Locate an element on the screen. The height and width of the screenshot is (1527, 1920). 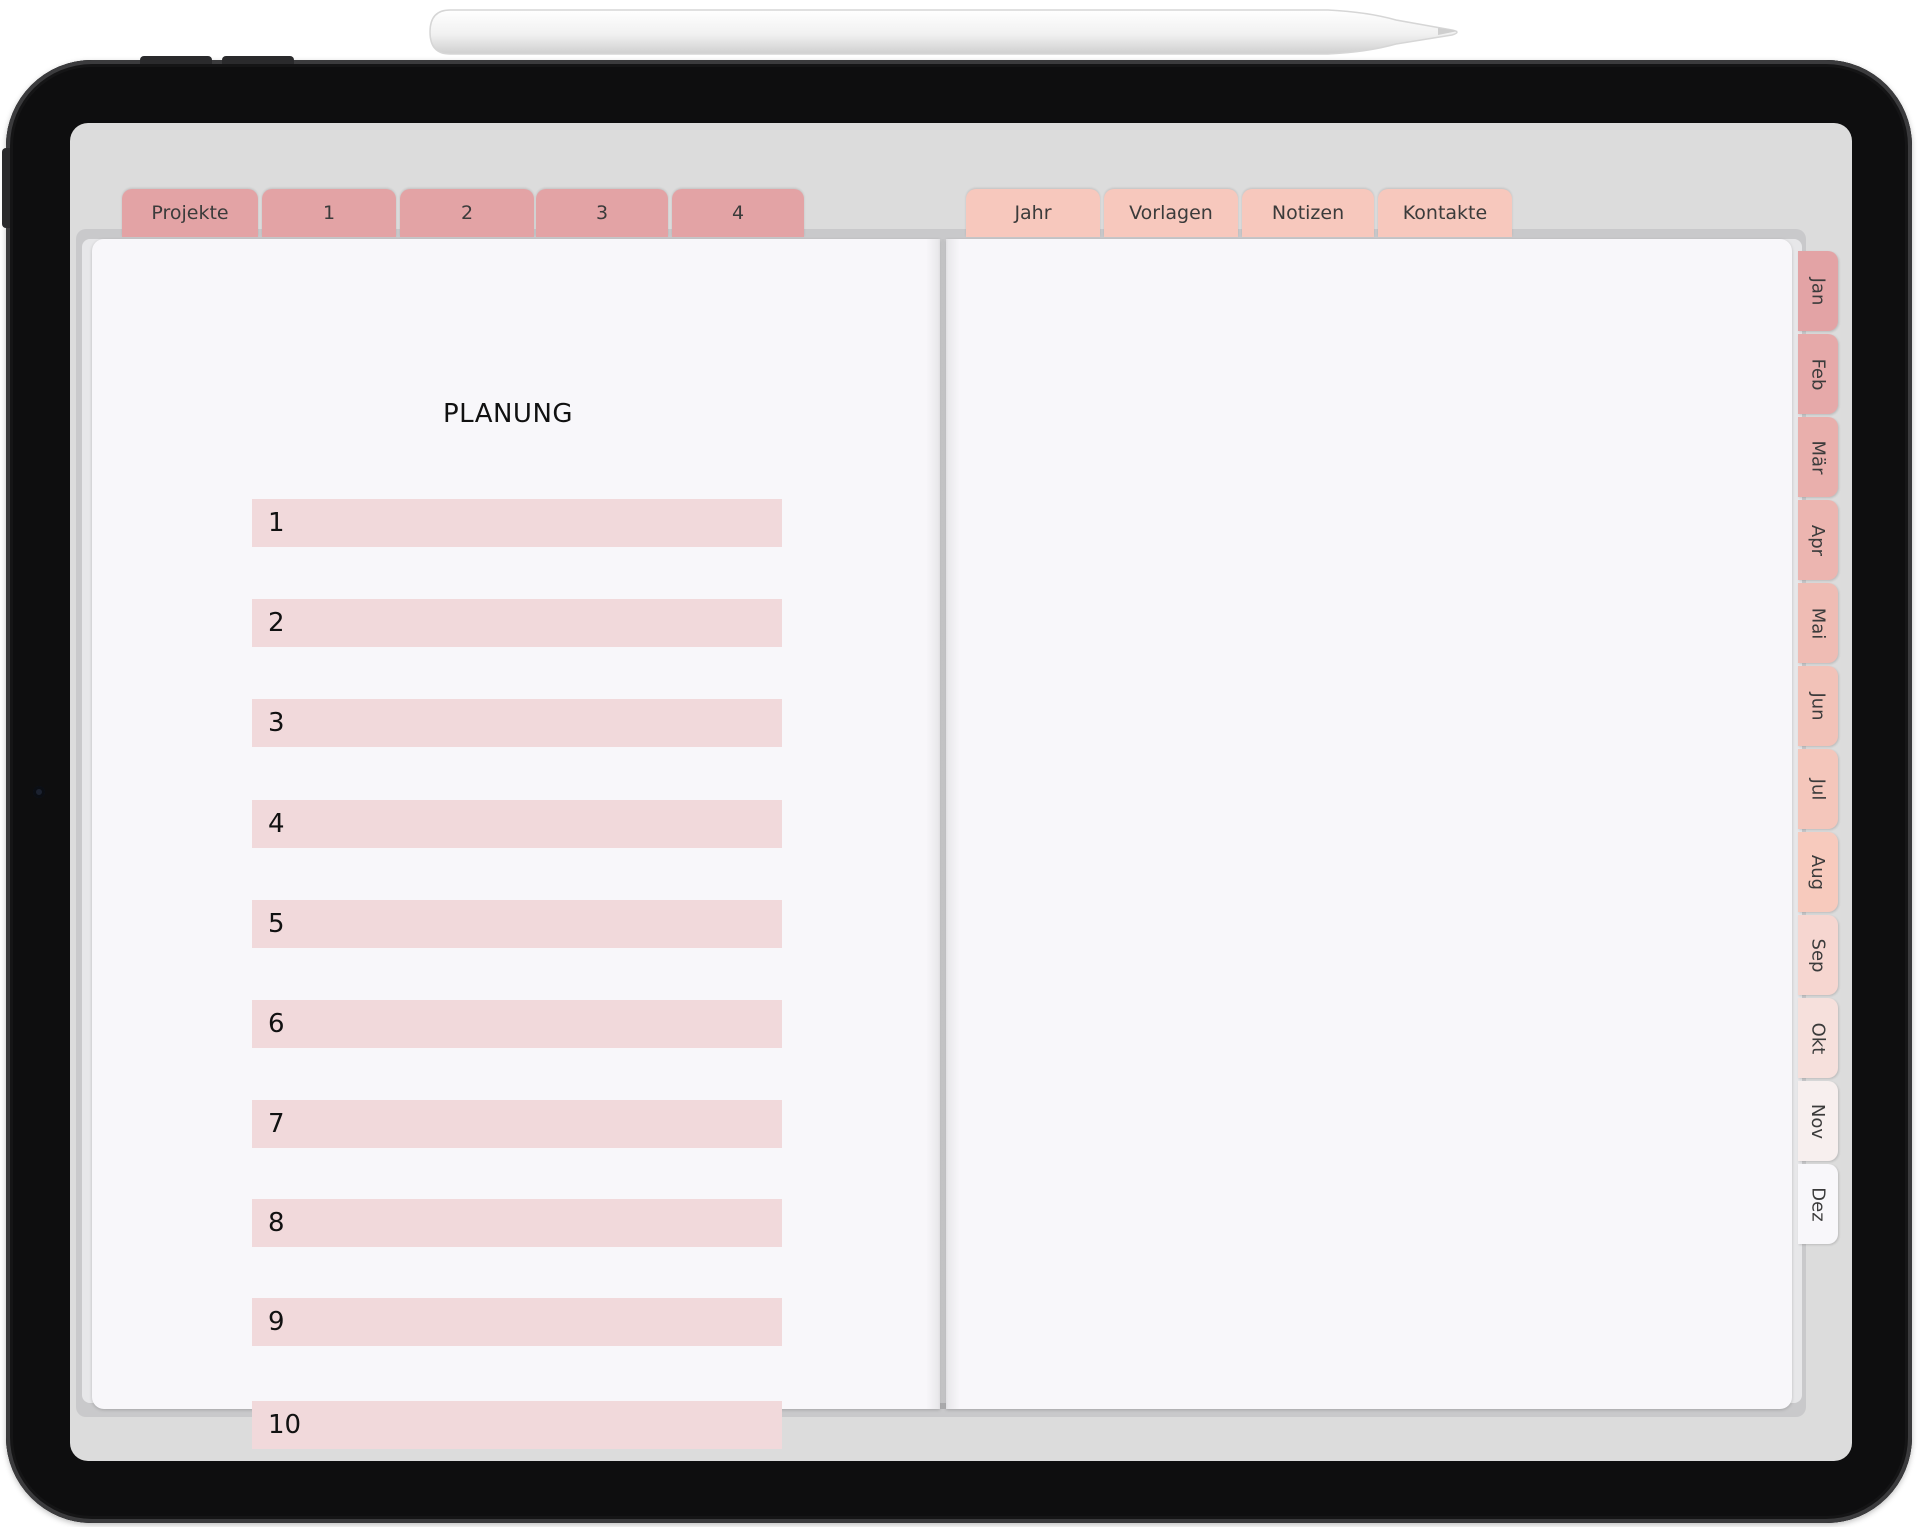
month-label: Dez is located at coordinates (1818, 1204).